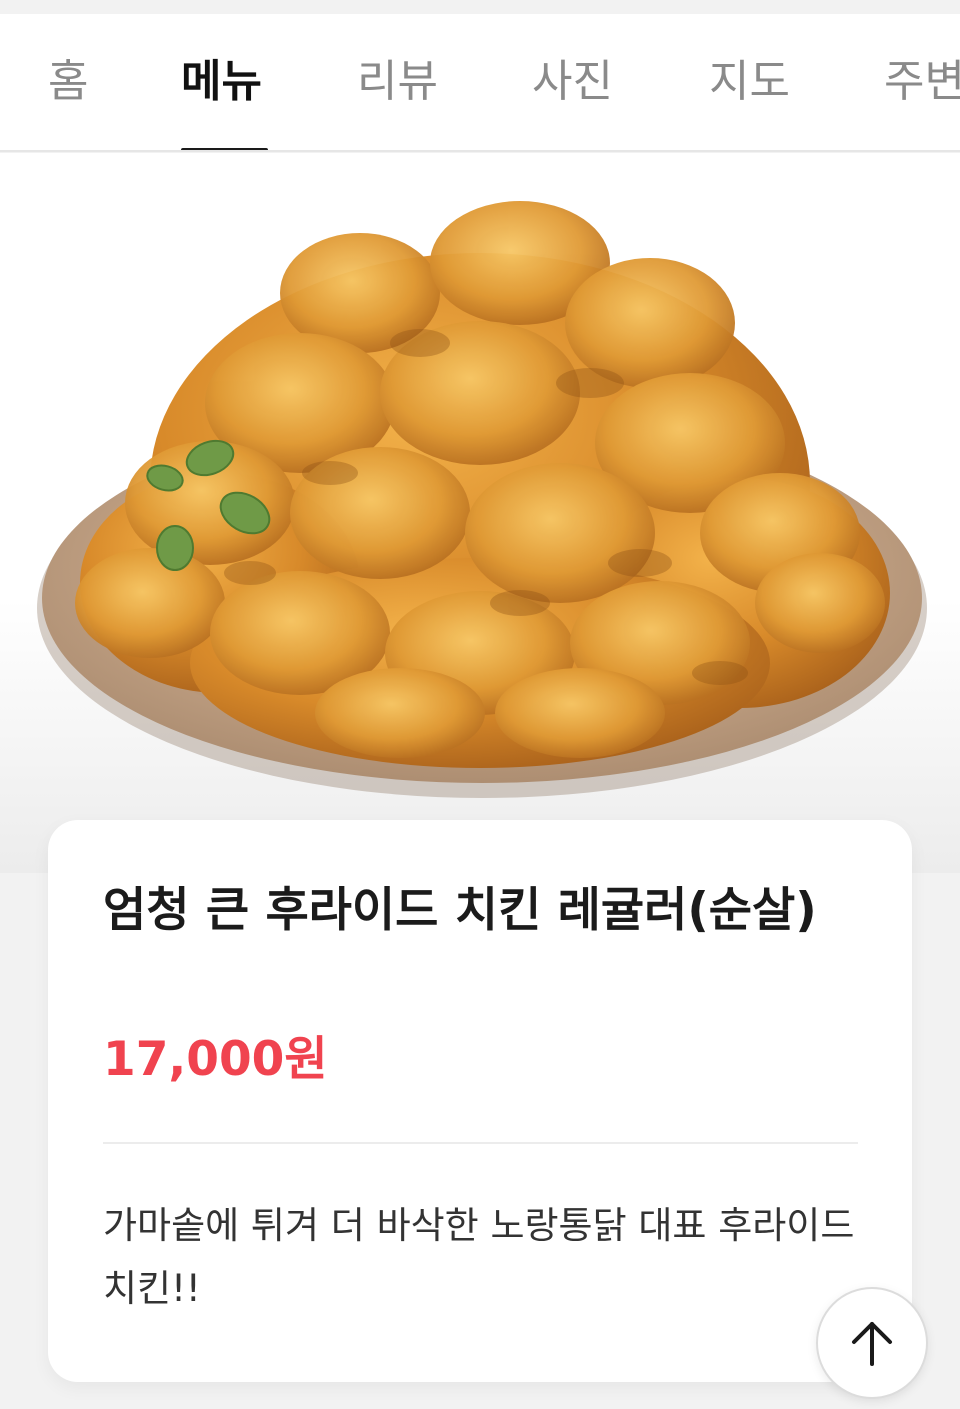 The image size is (960, 1409). I want to click on arrow-up-icon, so click(872, 1344).